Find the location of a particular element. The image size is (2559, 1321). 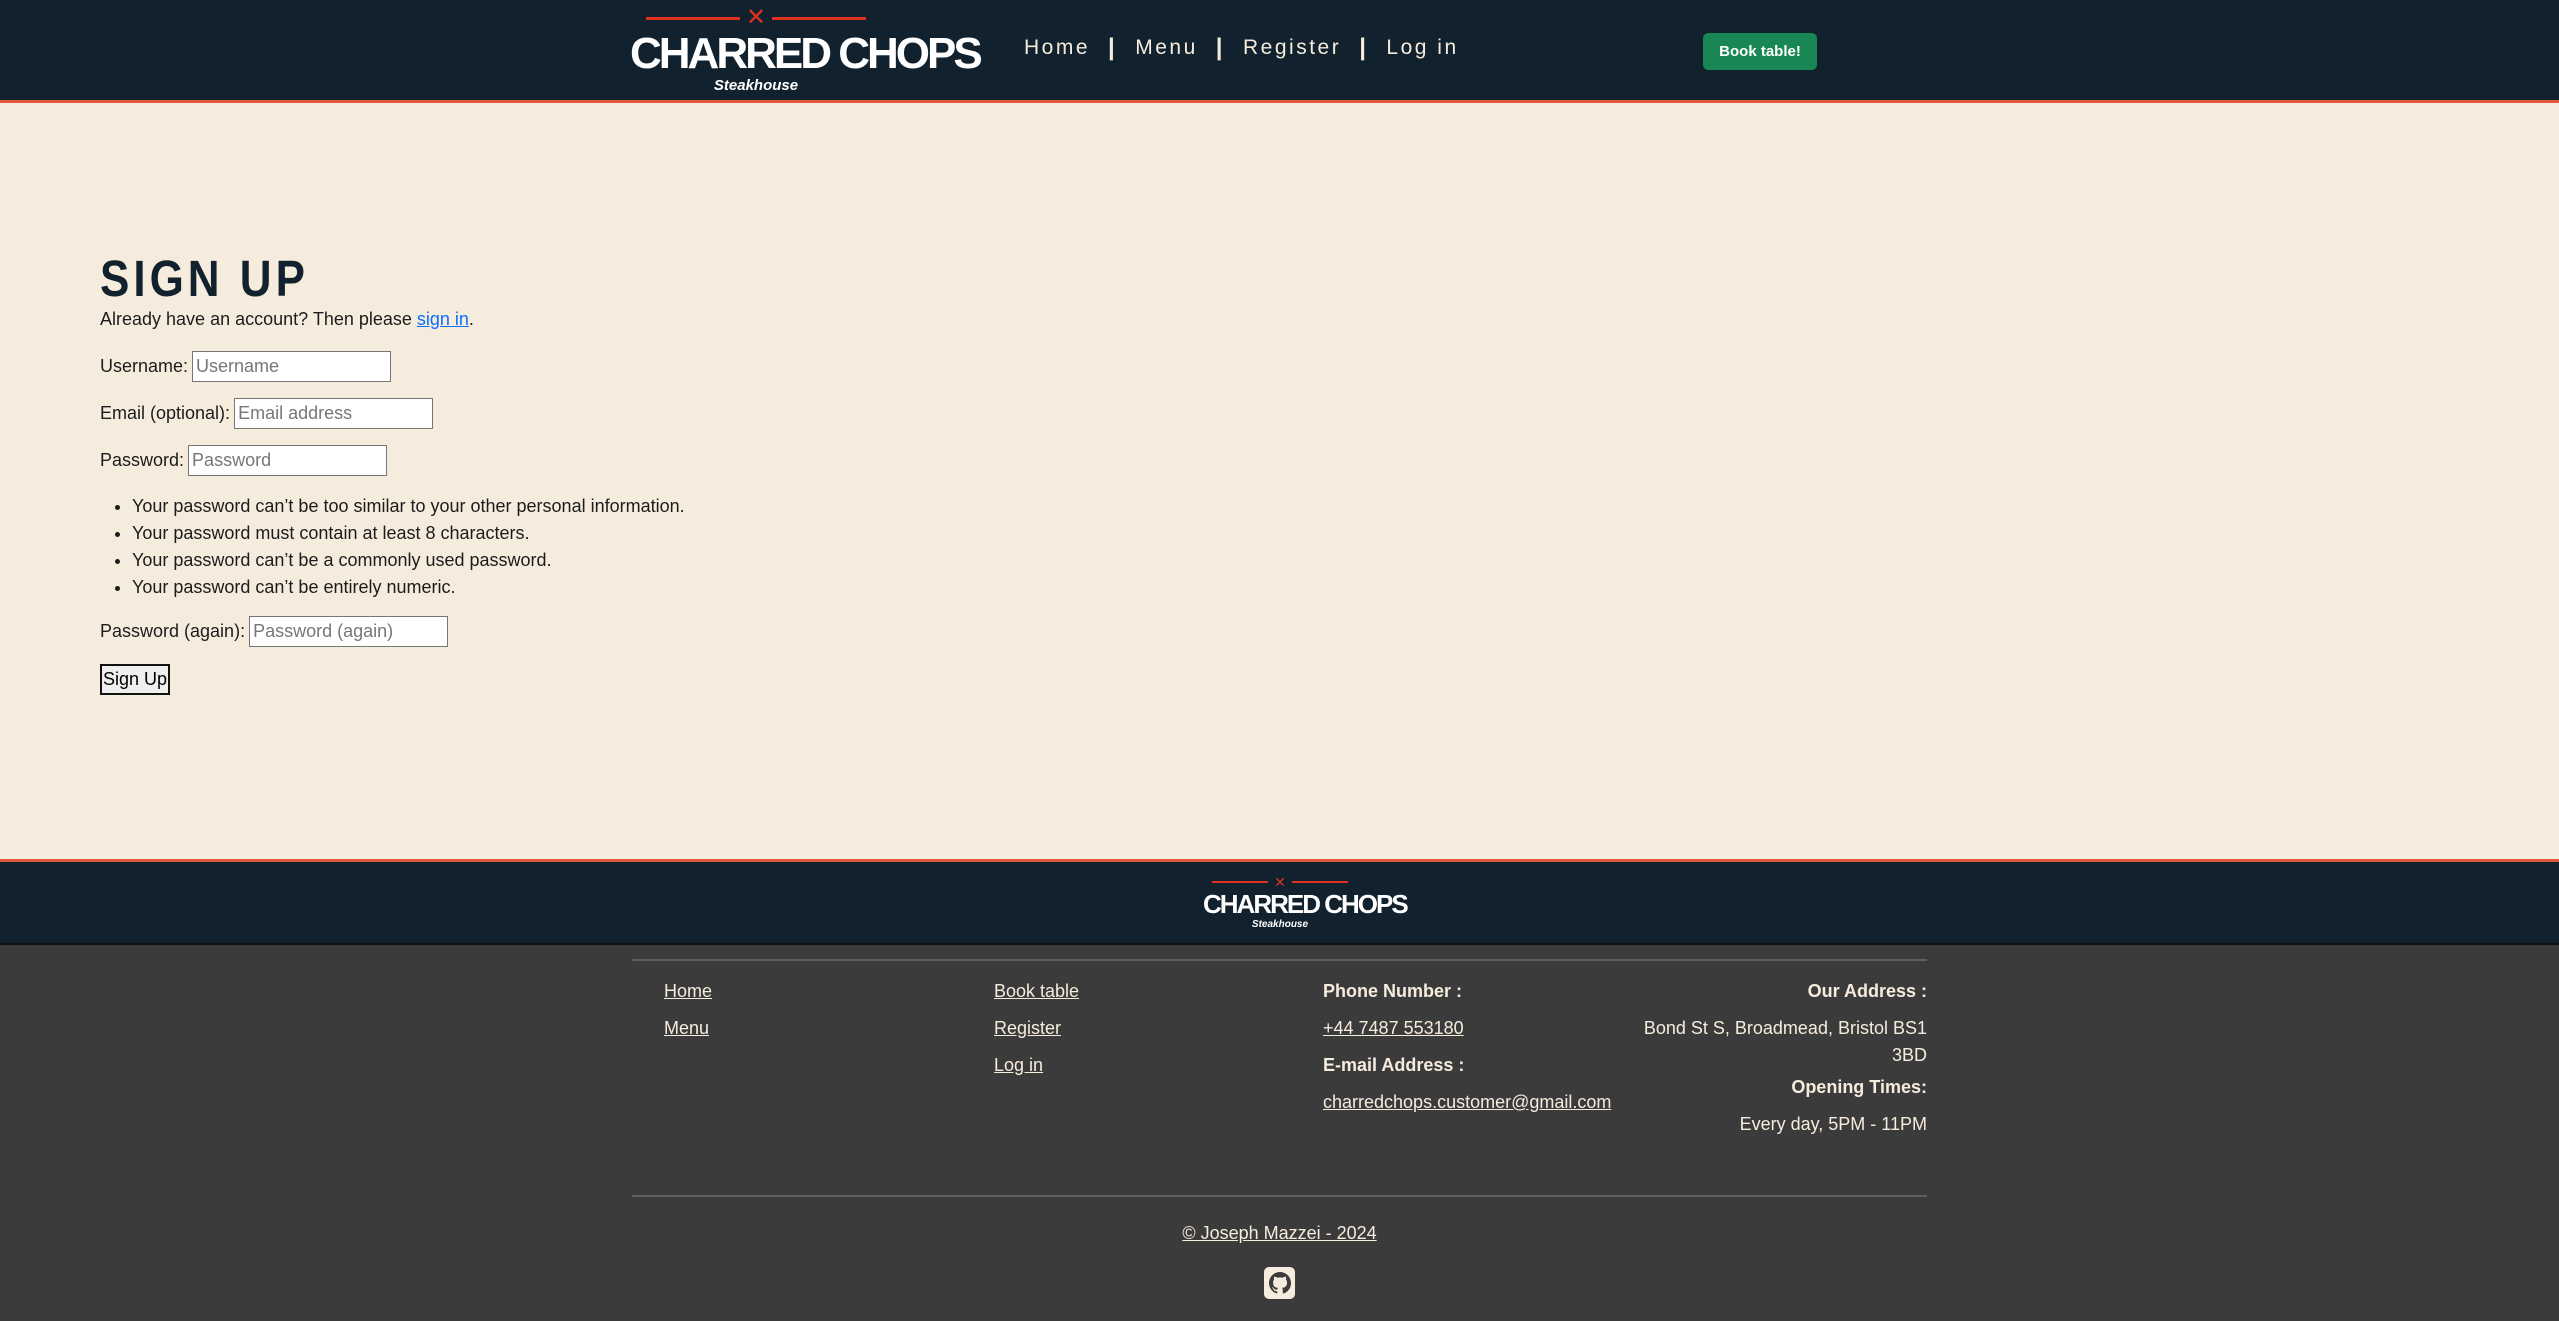

password-again-row: Password (again): is located at coordinates (274, 631).